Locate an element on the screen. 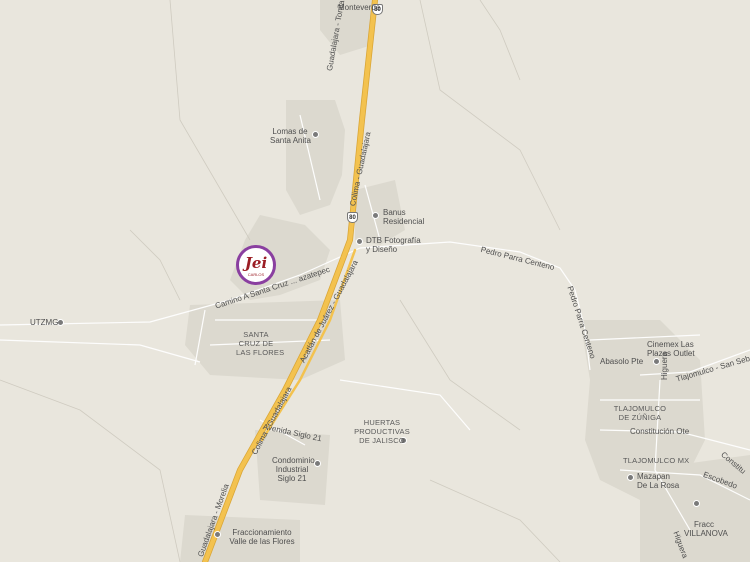 The width and height of the screenshot is (750, 562). poi-cinemex is located at coordinates (656, 361).